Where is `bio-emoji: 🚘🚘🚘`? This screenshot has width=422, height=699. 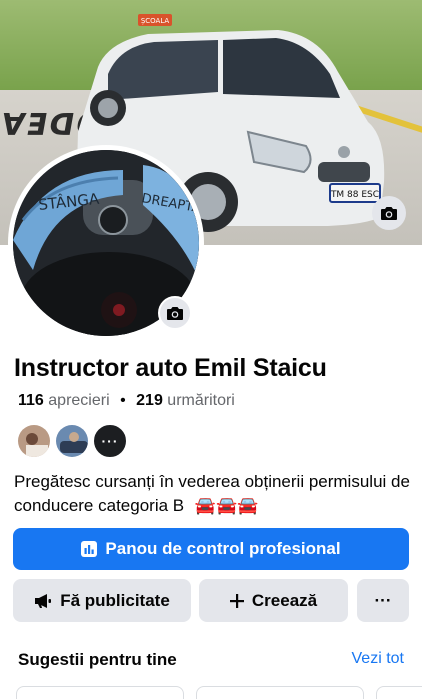 bio-emoji: 🚘🚘🚘 is located at coordinates (226, 505).